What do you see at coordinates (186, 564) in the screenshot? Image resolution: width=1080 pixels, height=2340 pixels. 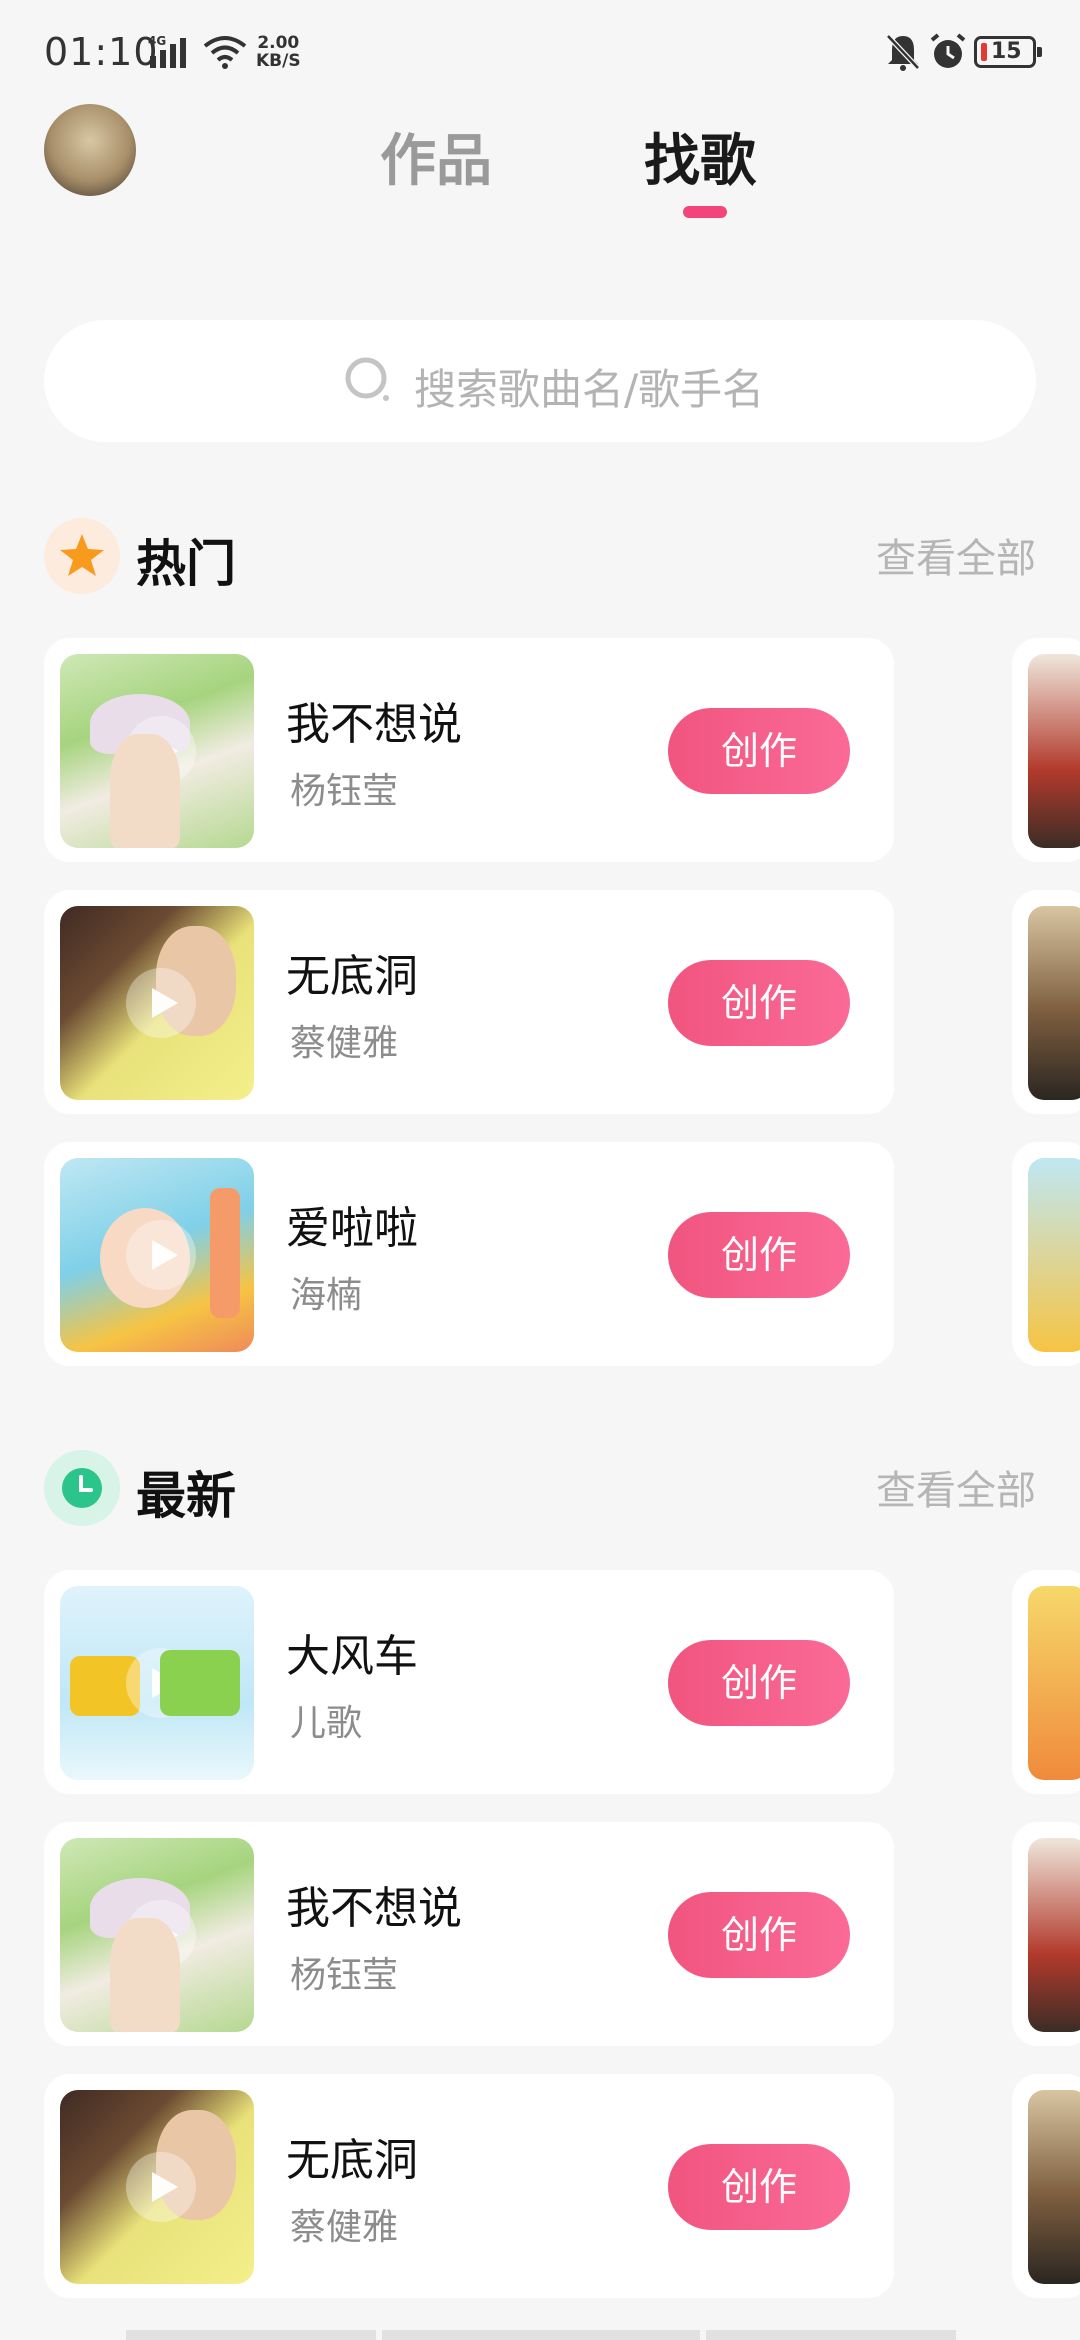 I see `hot-section-title: 热门` at bounding box center [186, 564].